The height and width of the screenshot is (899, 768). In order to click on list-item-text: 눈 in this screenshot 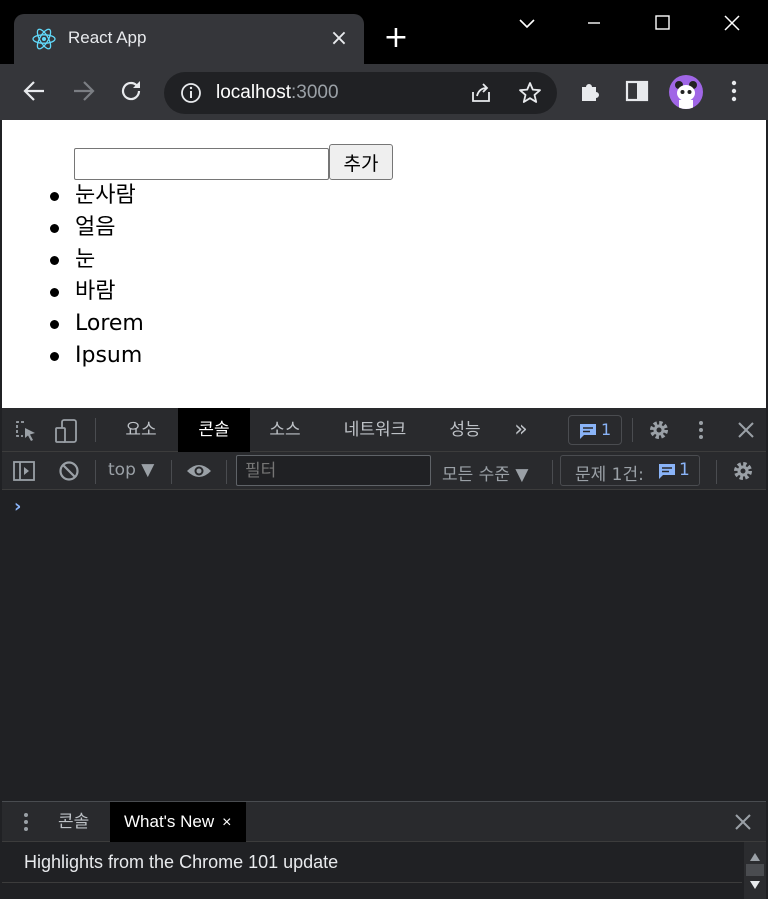, I will do `click(85, 259)`.